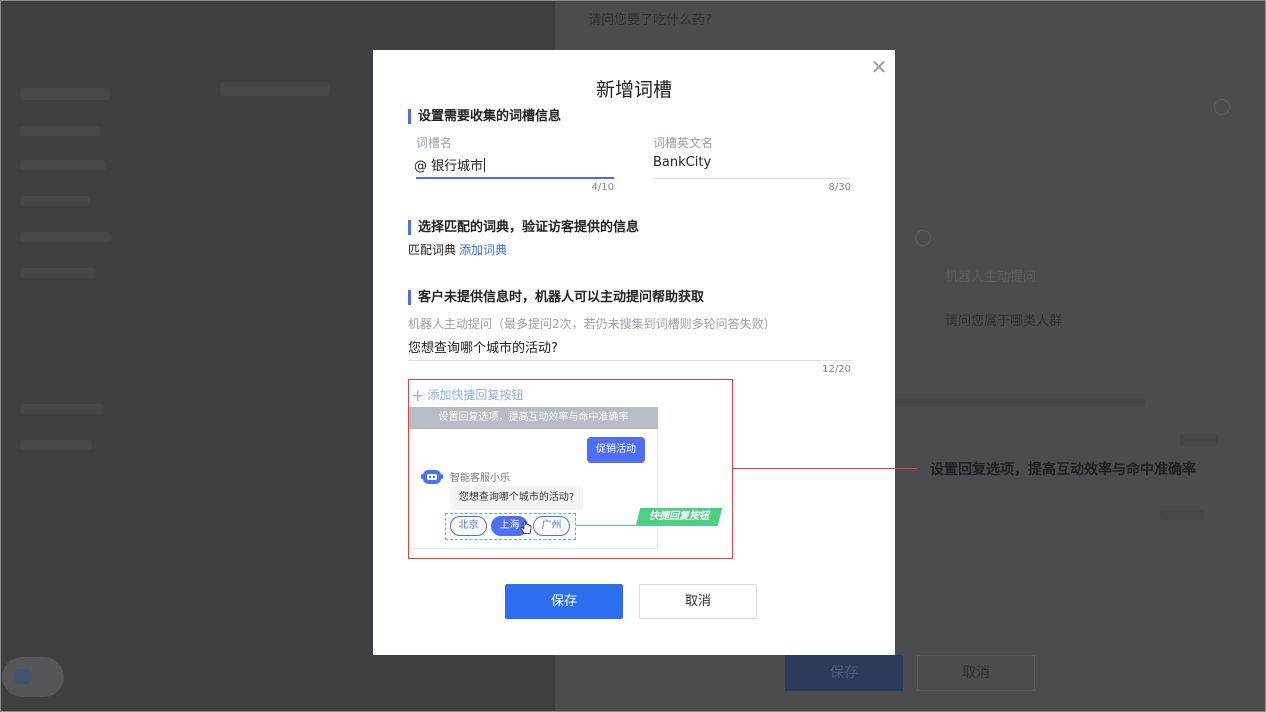 The height and width of the screenshot is (712, 1266). I want to click on quick-reply-chip: 广州, so click(551, 526).